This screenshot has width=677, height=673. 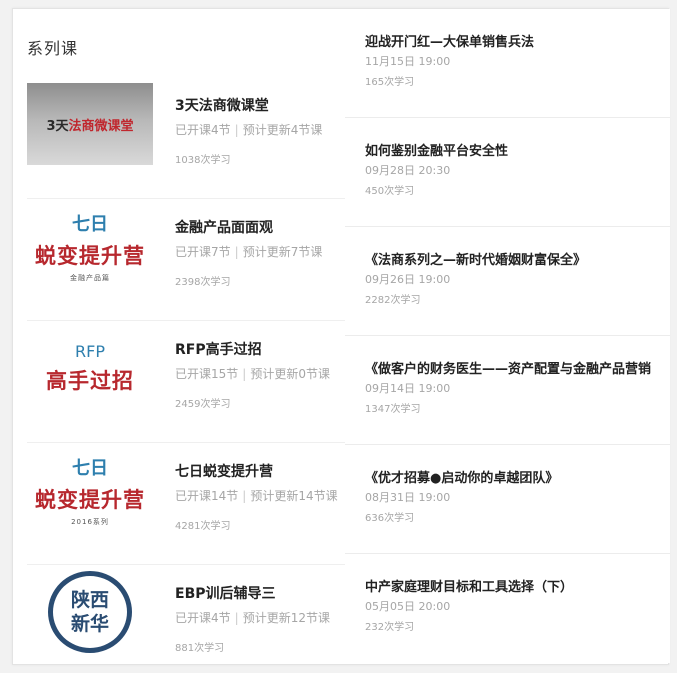 What do you see at coordinates (252, 374) in the screenshot?
I see `course-meta: 已开课15节 | 预计更新0节课` at bounding box center [252, 374].